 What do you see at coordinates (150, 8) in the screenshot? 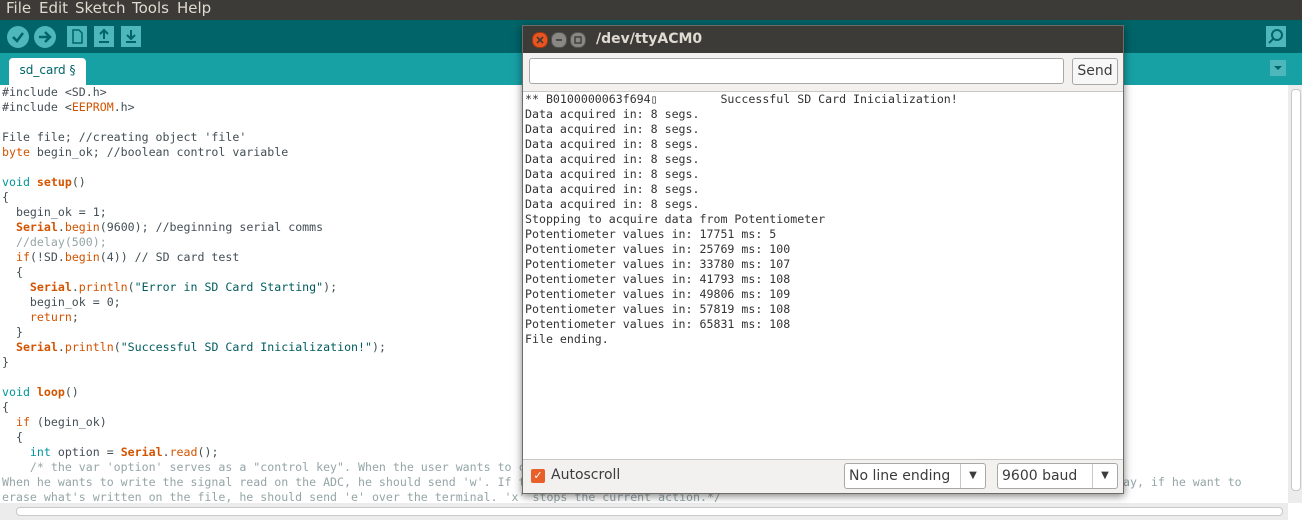
I see `menu-tools: Tools` at bounding box center [150, 8].